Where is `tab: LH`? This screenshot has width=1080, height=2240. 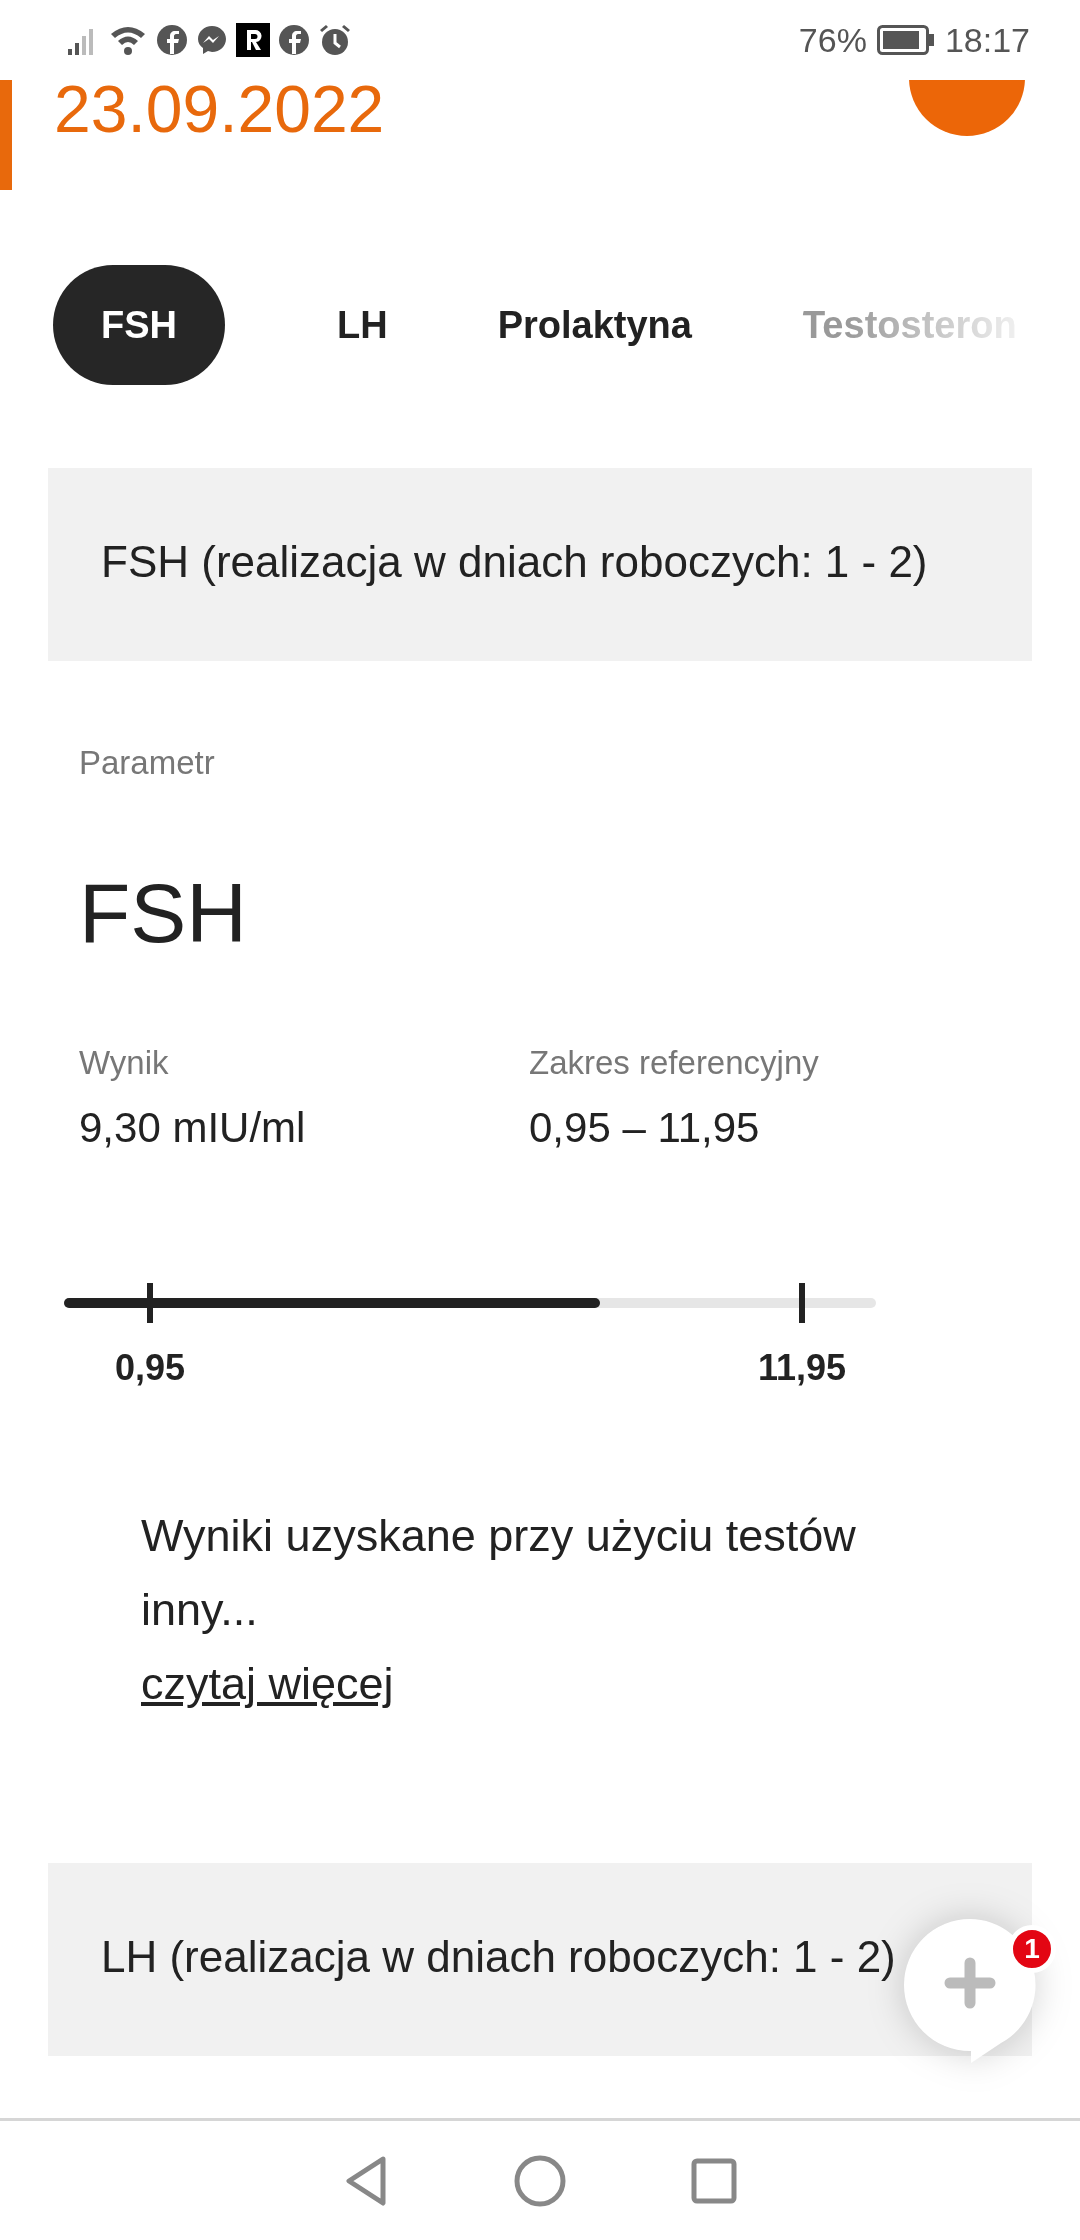 tab: LH is located at coordinates (362, 325).